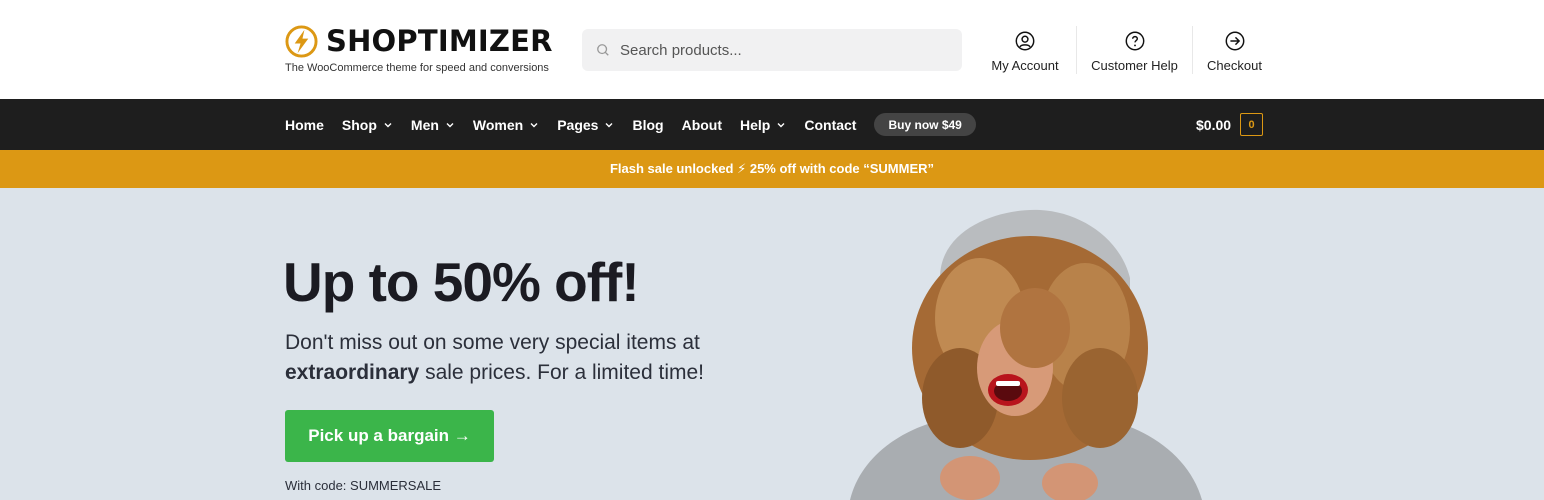  I want to click on nav-item-contact: Contact, so click(830, 125).